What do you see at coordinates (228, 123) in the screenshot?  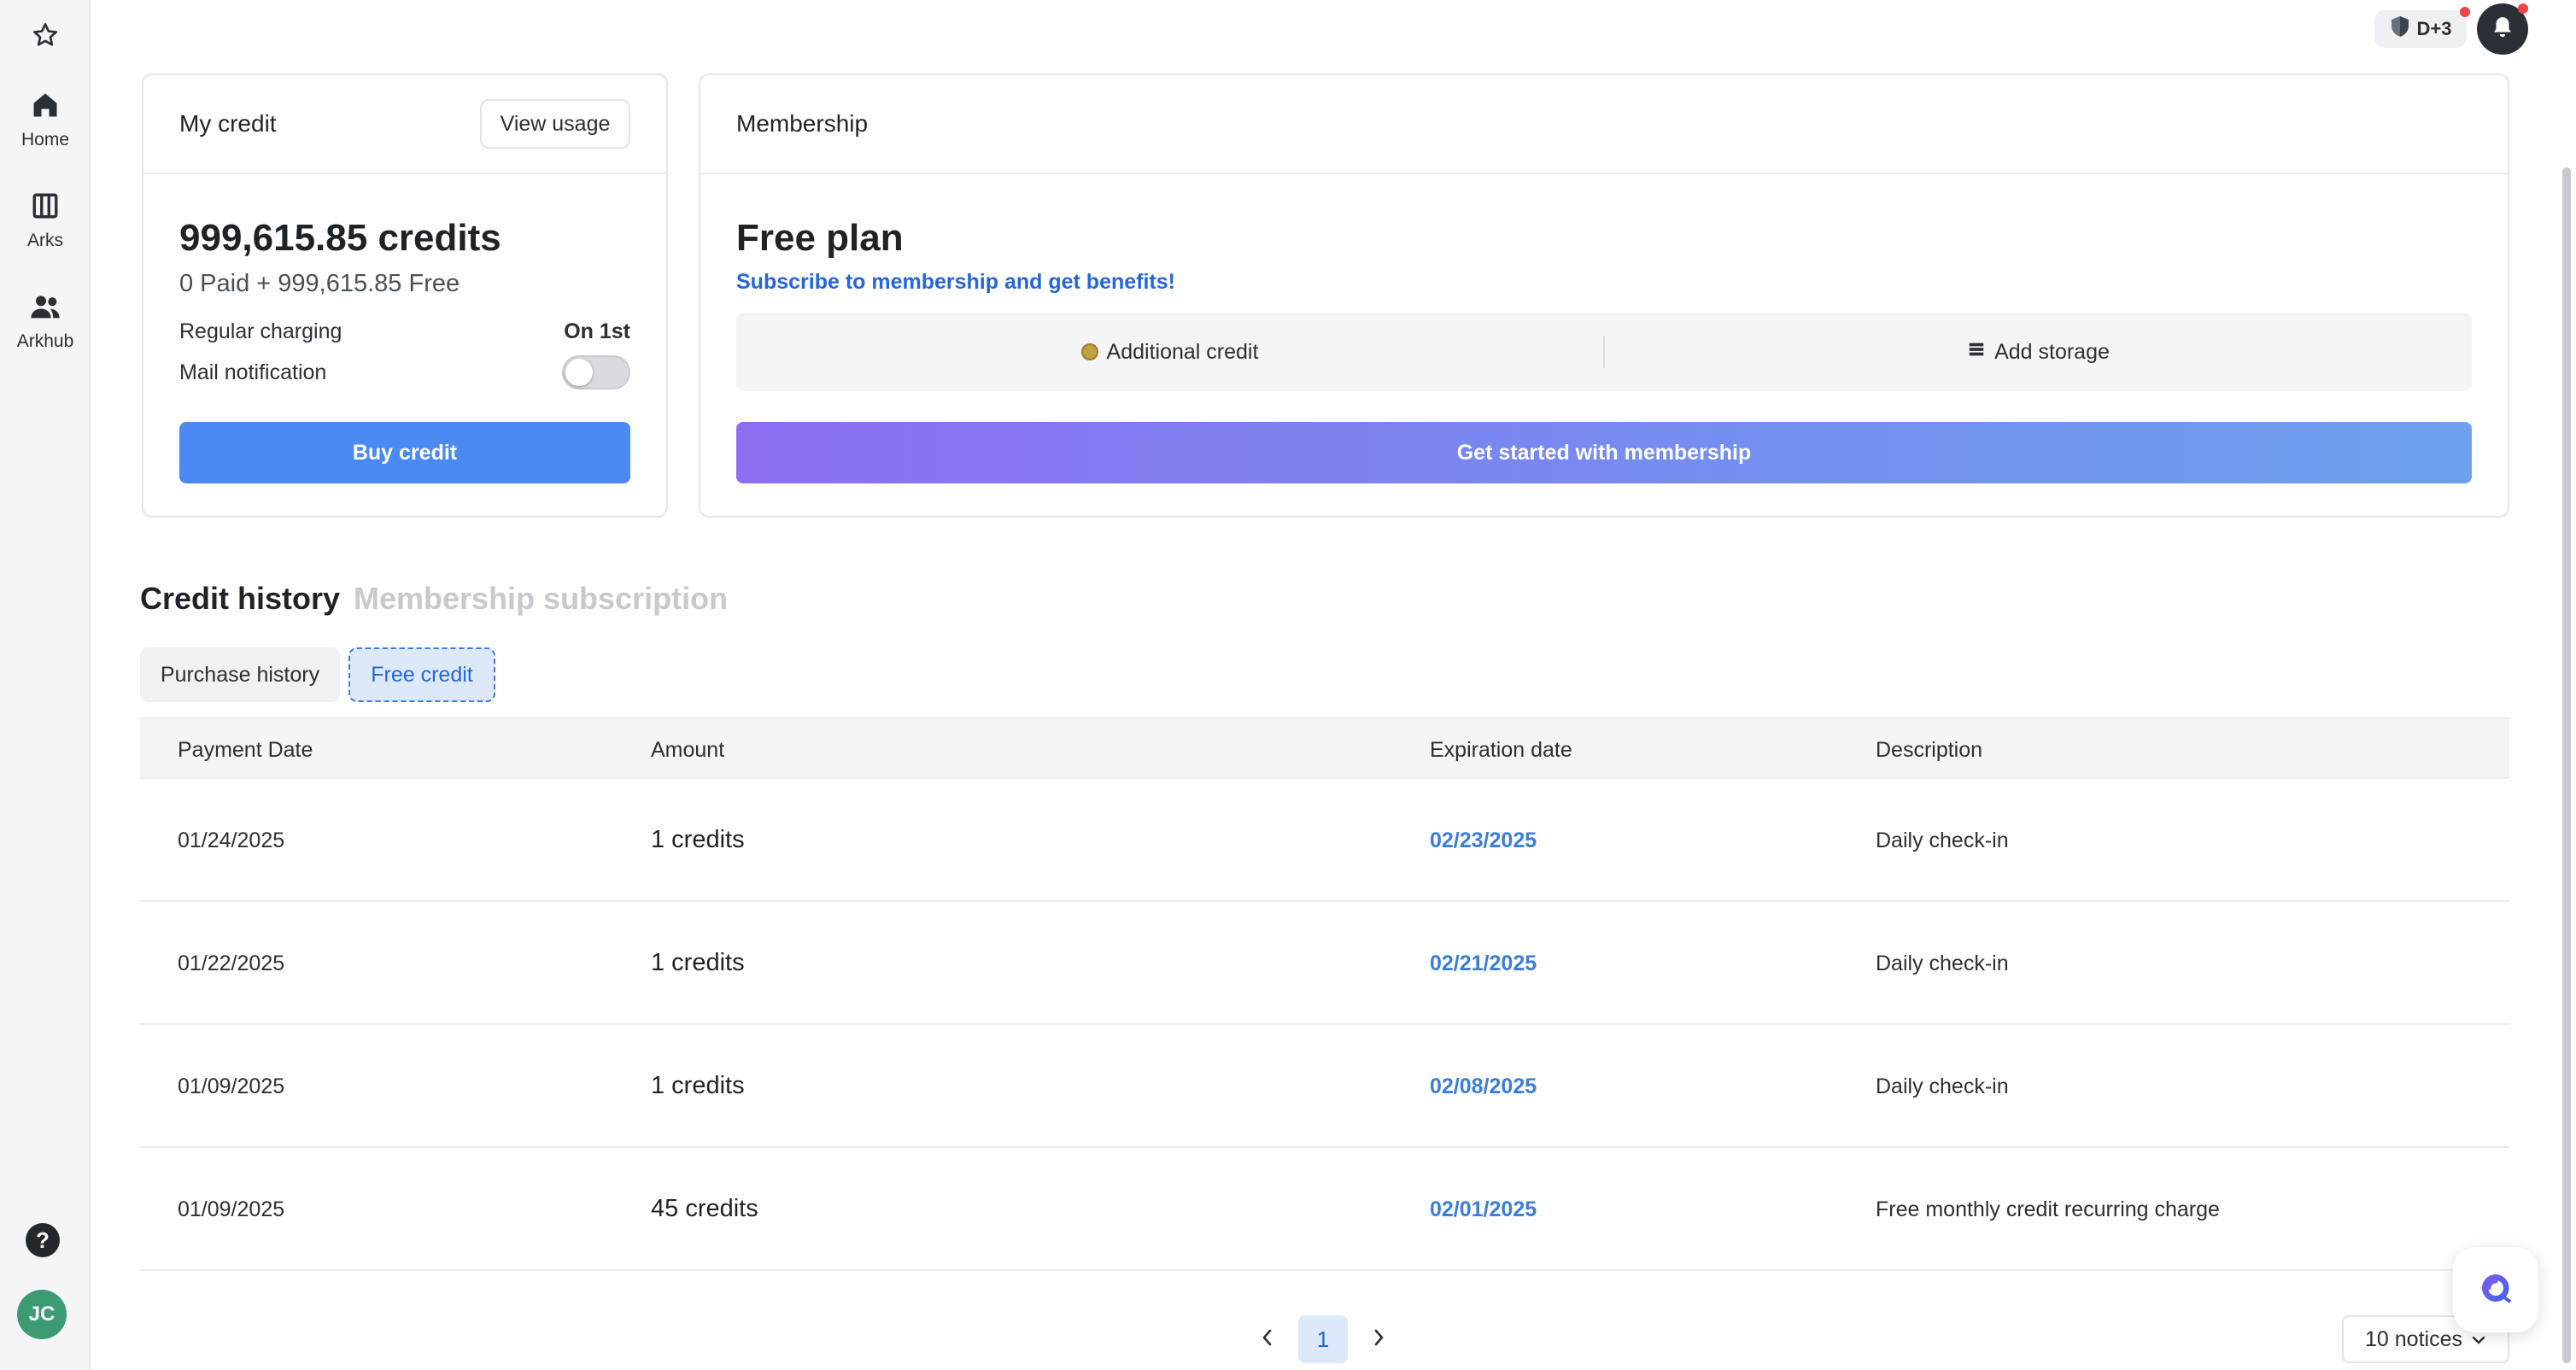 I see `card-title: My credit` at bounding box center [228, 123].